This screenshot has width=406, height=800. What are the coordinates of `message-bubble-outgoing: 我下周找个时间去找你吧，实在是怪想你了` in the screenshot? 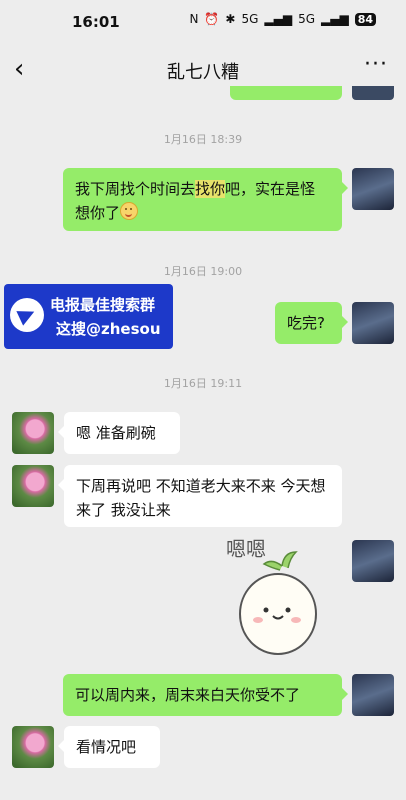 It's located at (205, 199).